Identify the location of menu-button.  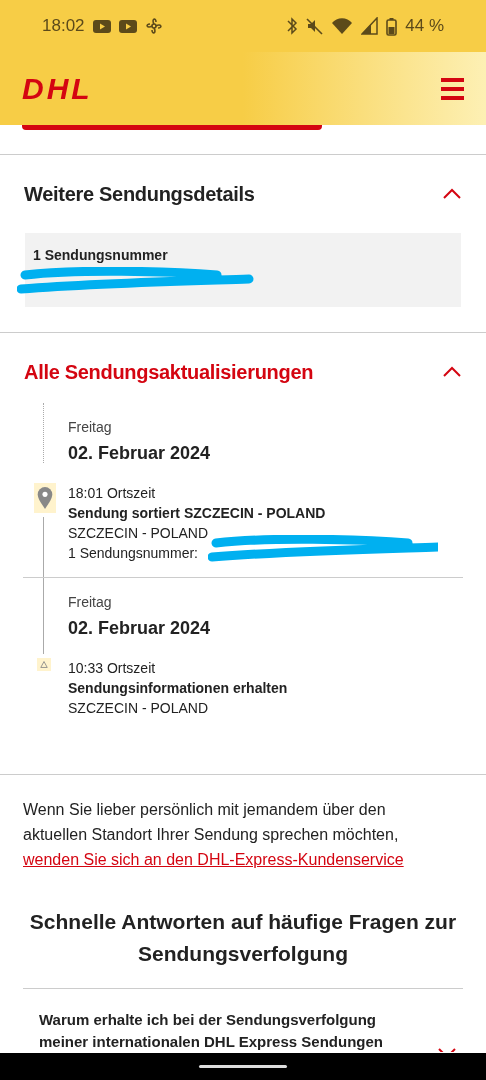
(452, 88).